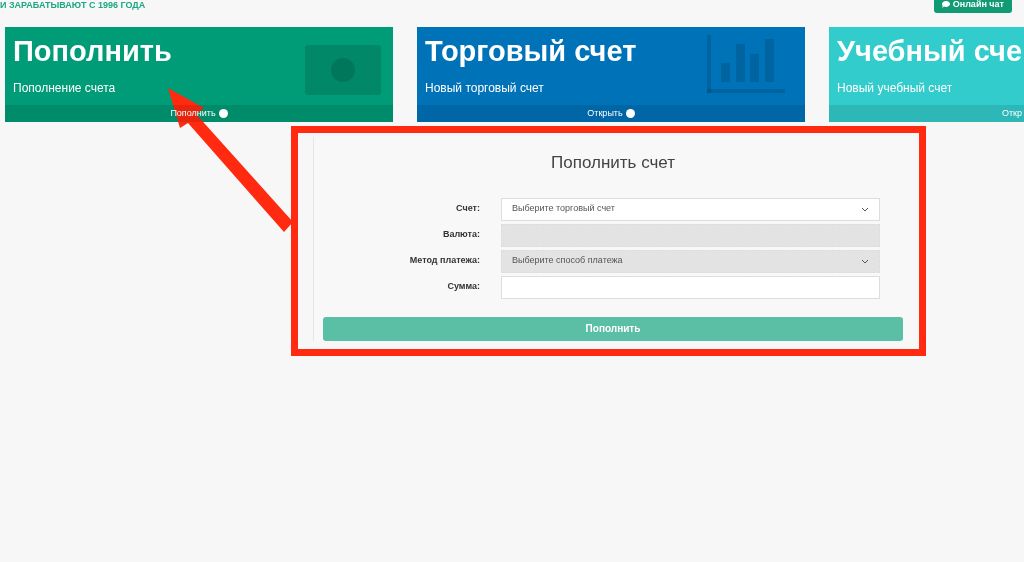 The height and width of the screenshot is (562, 1024). Describe the element at coordinates (444, 261) in the screenshot. I see `field-label: Метод платежа:` at that location.